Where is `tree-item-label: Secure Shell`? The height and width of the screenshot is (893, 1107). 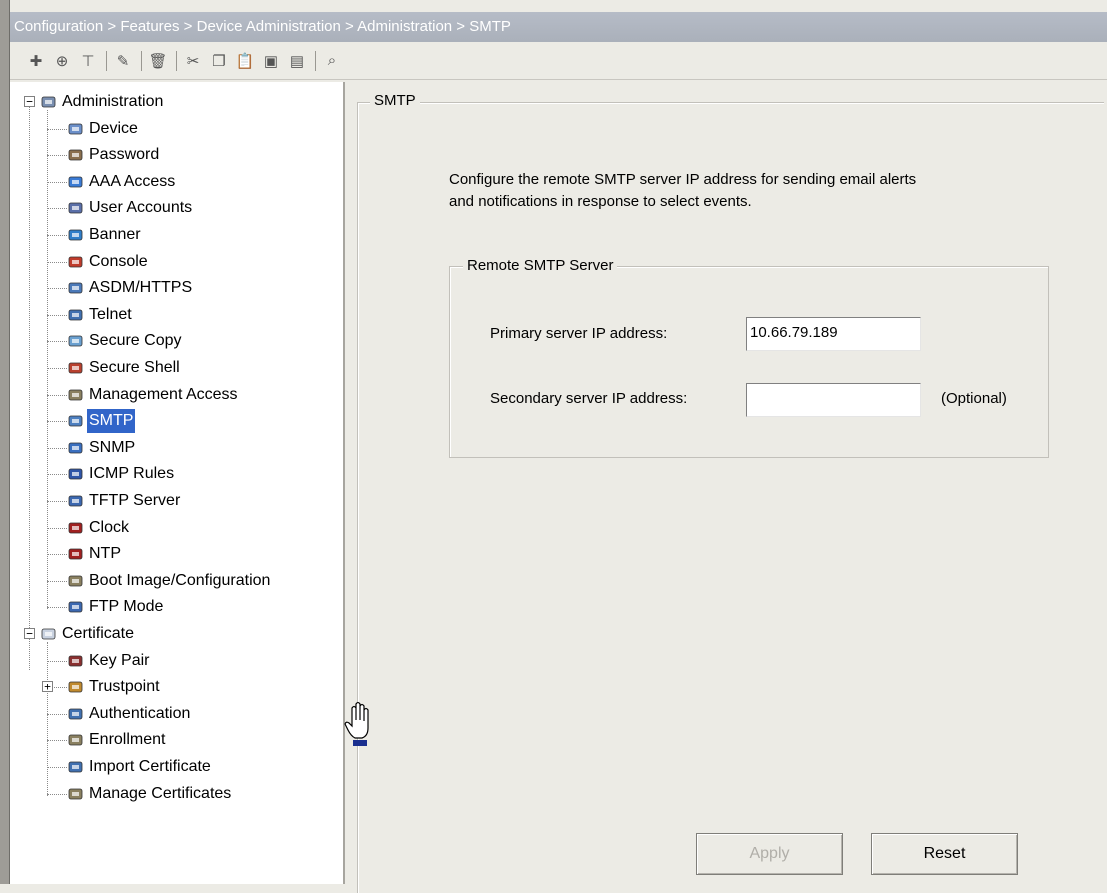 tree-item-label: Secure Shell is located at coordinates (134, 367).